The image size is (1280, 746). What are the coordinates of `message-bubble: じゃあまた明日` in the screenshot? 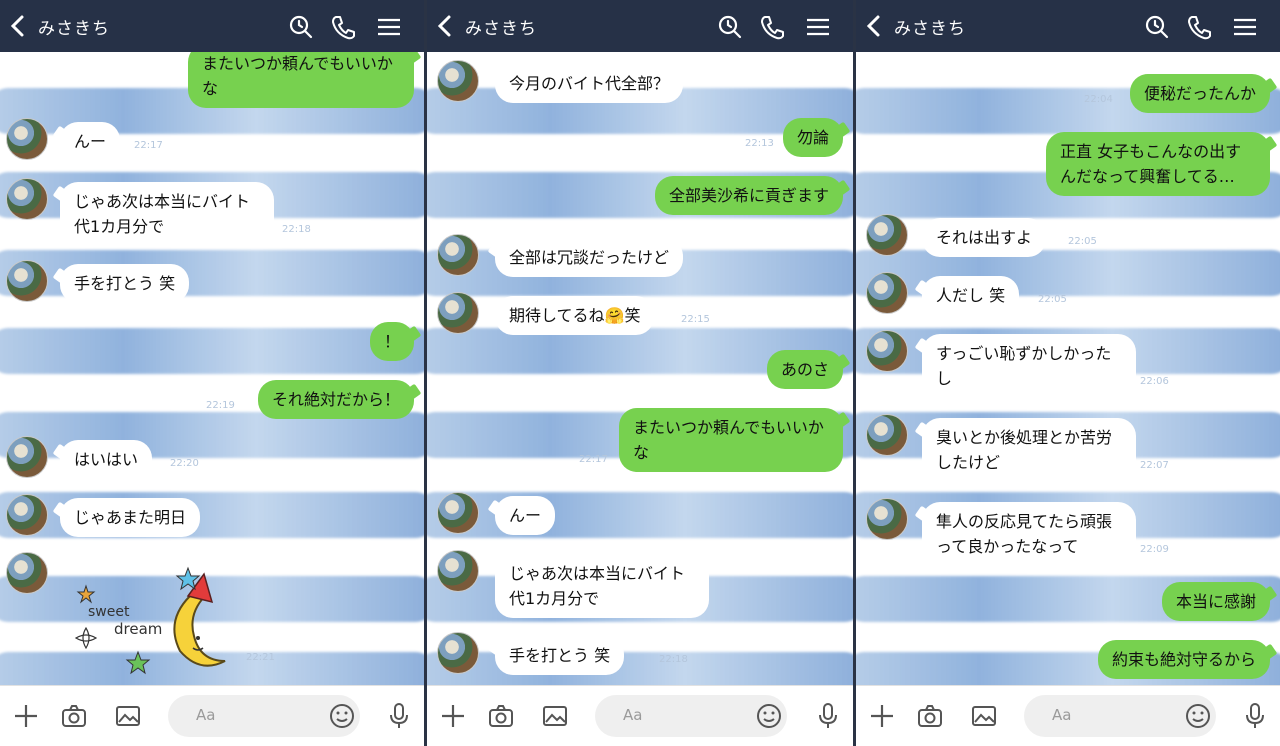 It's located at (130, 517).